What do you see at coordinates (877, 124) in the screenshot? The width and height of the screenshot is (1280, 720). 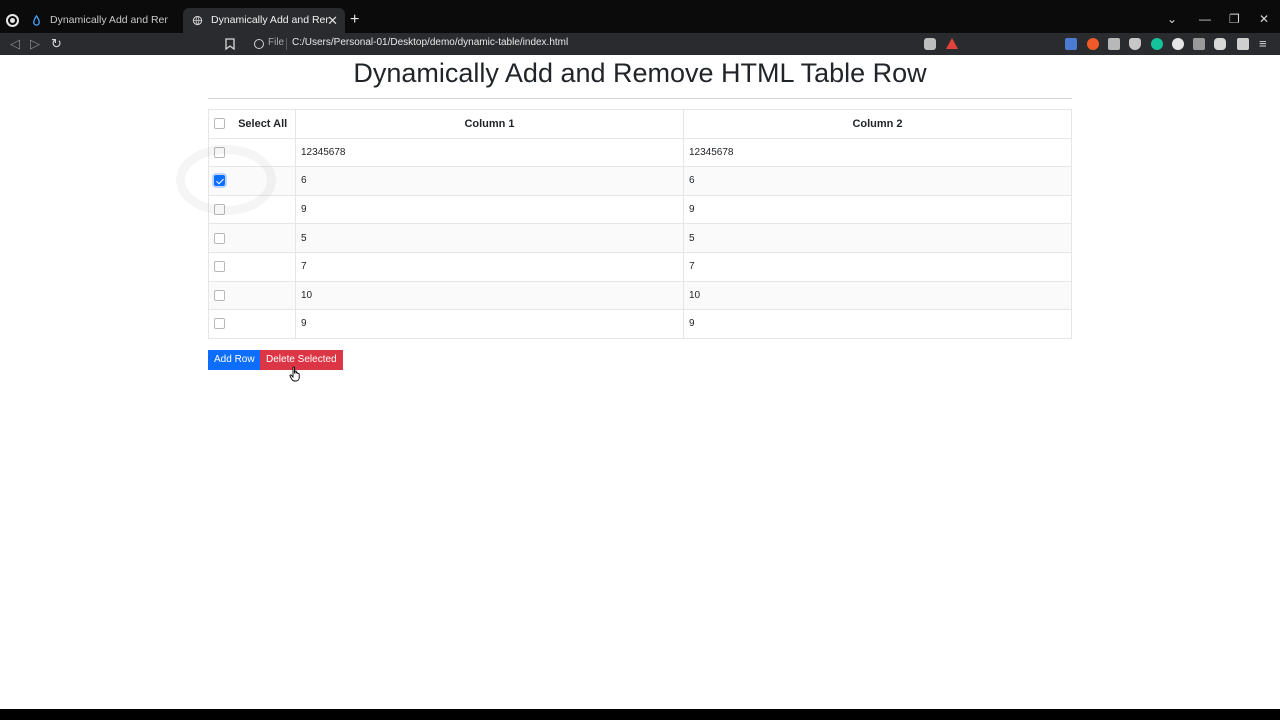 I see `column-2-header: Column 2` at bounding box center [877, 124].